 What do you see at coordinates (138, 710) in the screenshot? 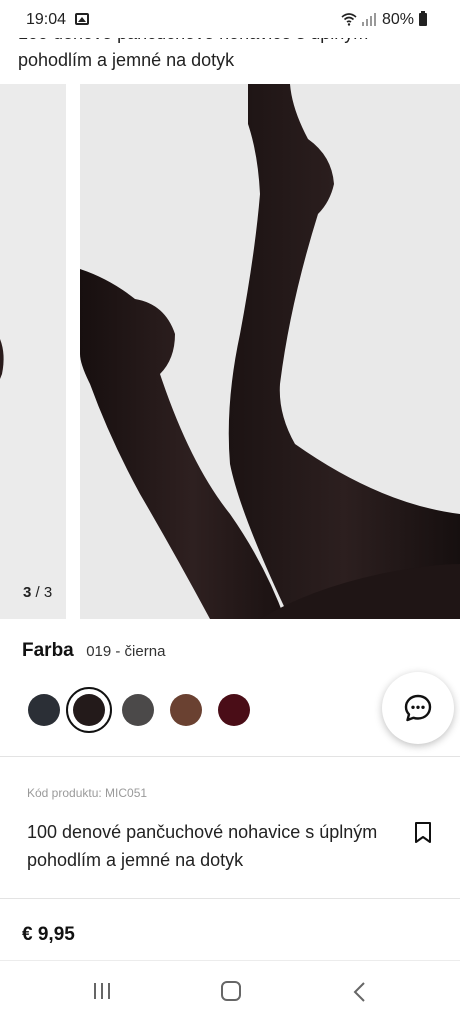
I see `color-swatch-graphite` at bounding box center [138, 710].